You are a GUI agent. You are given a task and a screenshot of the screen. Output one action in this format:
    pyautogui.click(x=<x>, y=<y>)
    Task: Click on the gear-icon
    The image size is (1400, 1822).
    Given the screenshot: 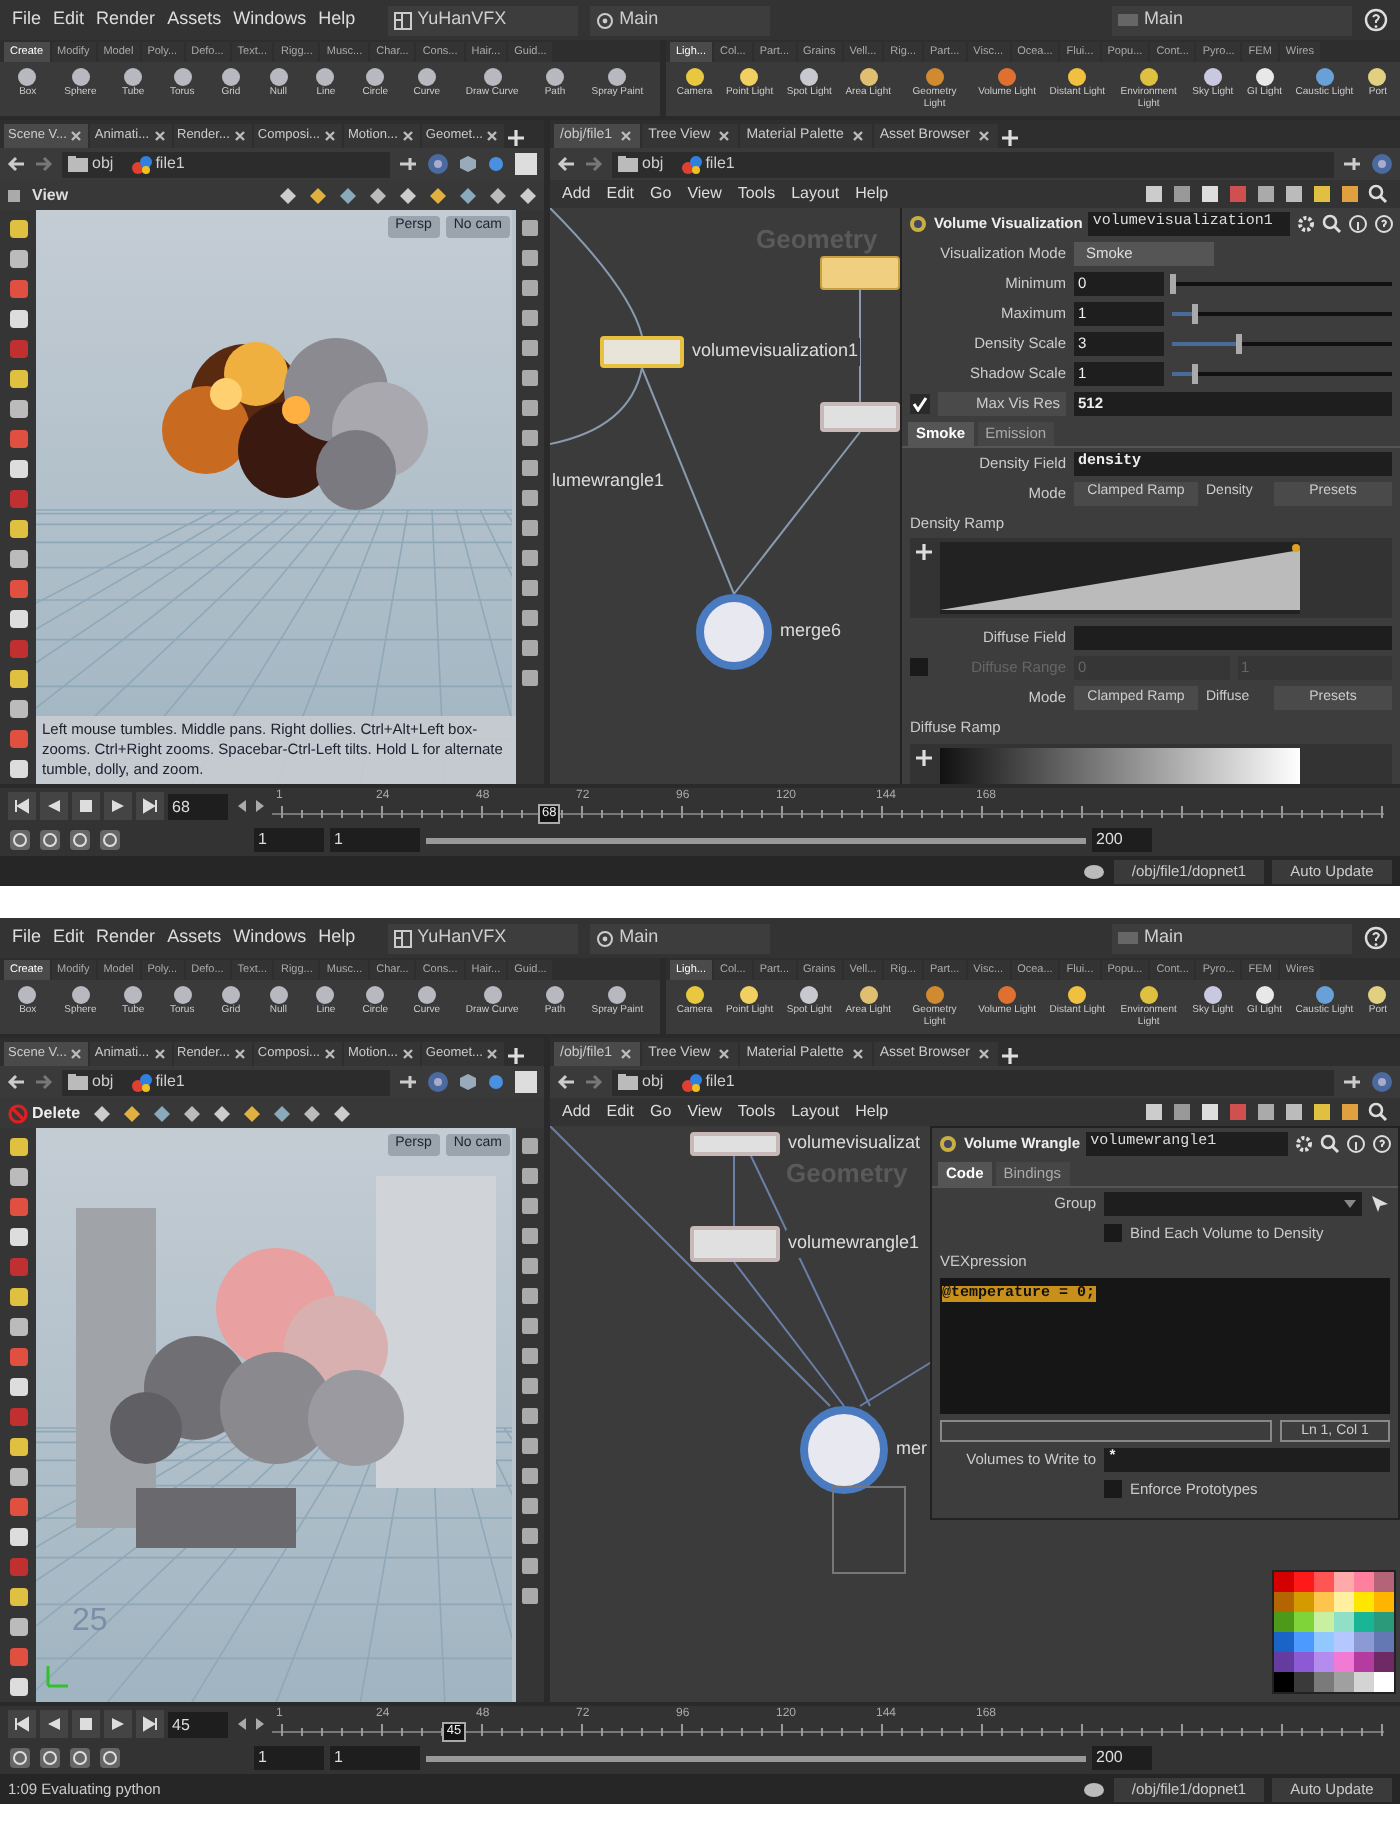 What is the action you would take?
    pyautogui.click(x=1306, y=223)
    